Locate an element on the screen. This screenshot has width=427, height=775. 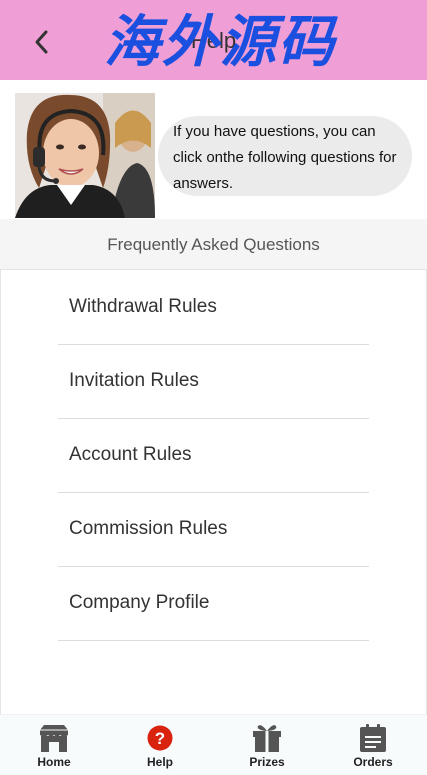
tab-prizes-label: Prizes is located at coordinates (267, 762).